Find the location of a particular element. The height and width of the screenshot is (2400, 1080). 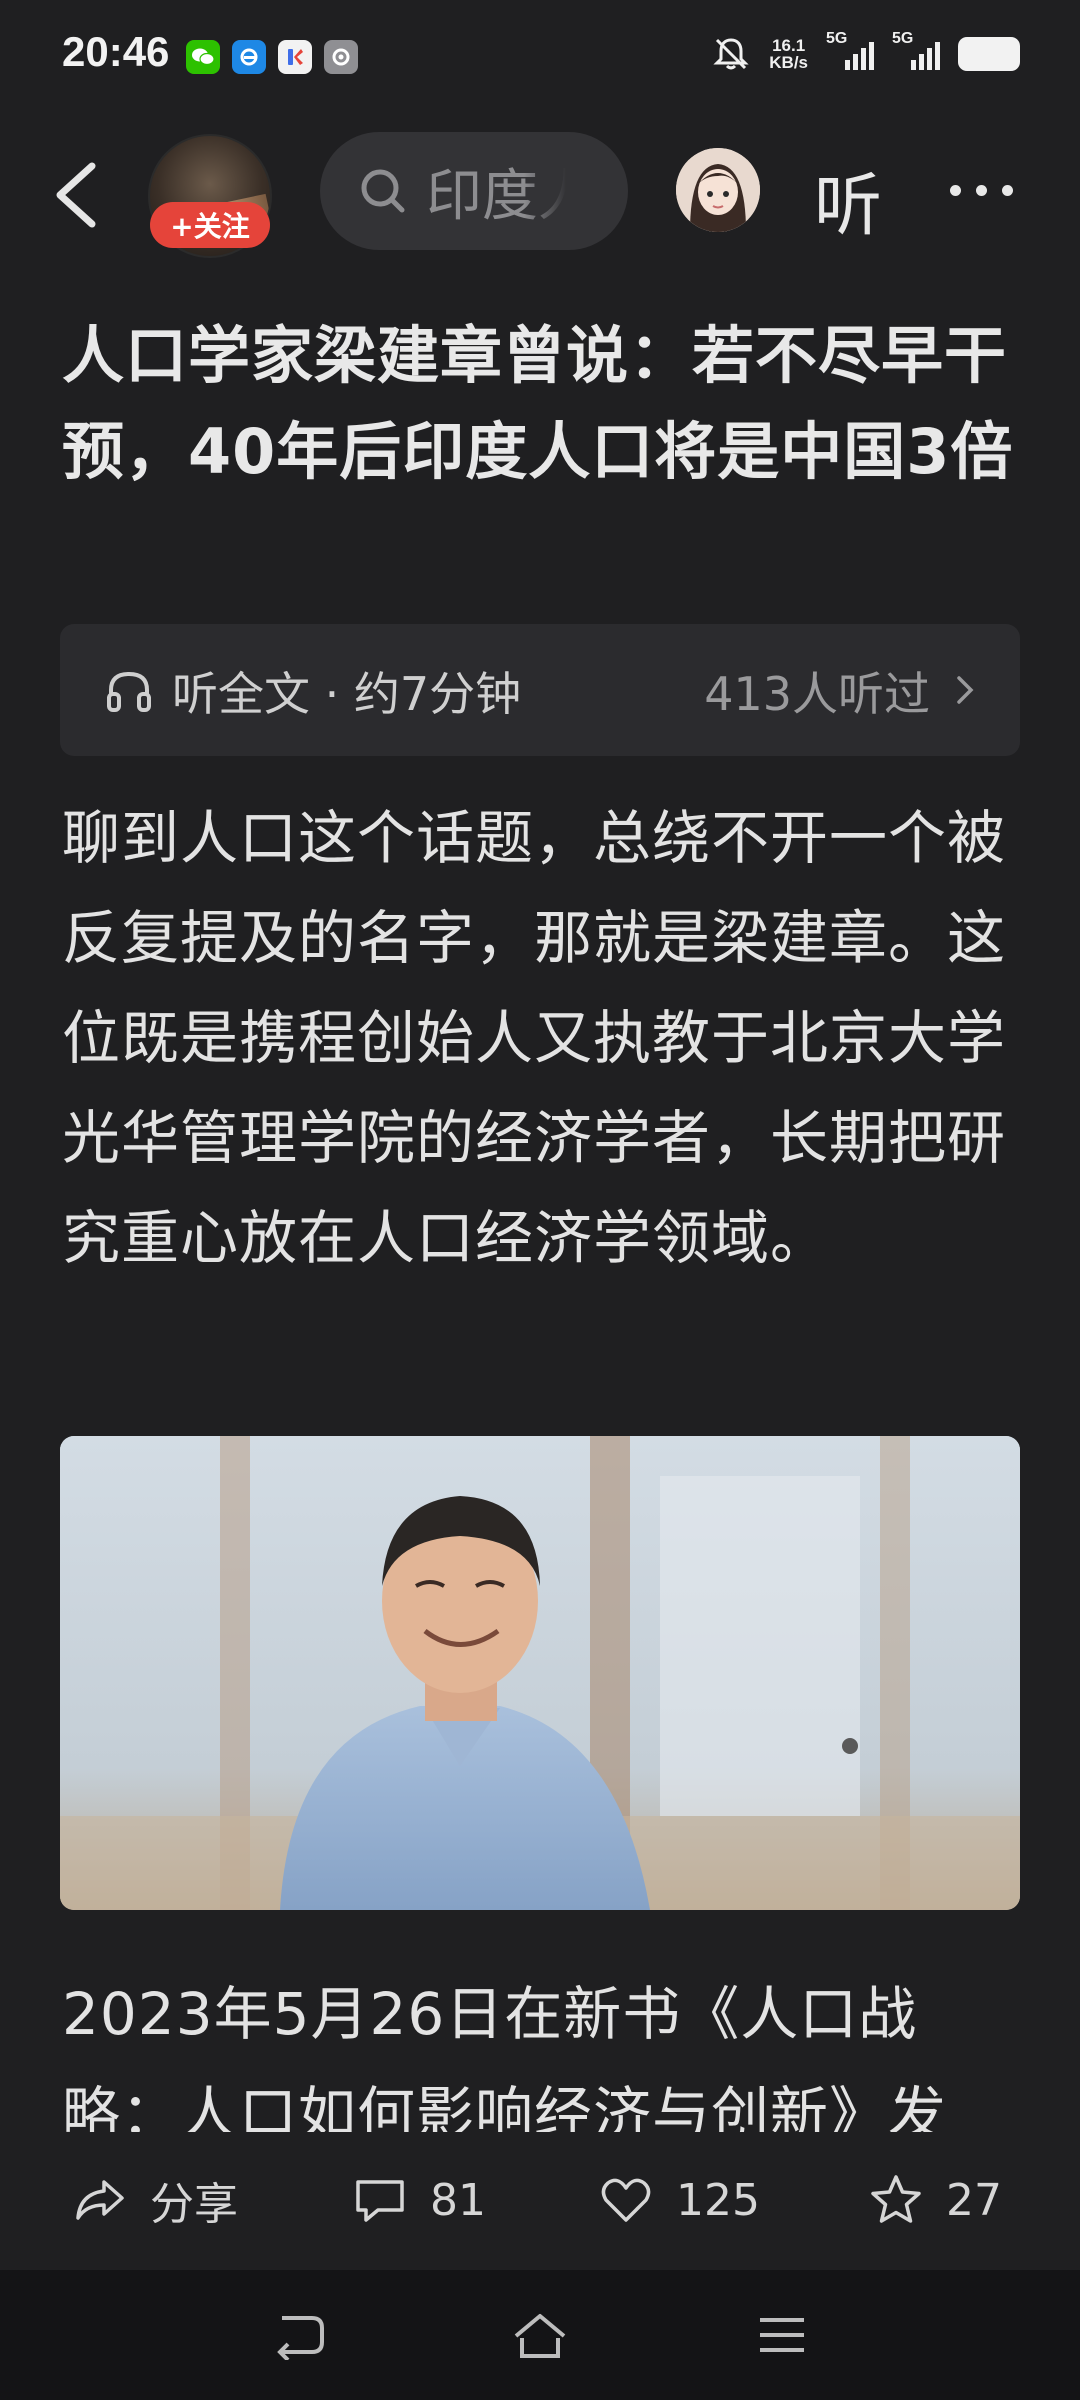

assistant-avatar is located at coordinates (718, 190).